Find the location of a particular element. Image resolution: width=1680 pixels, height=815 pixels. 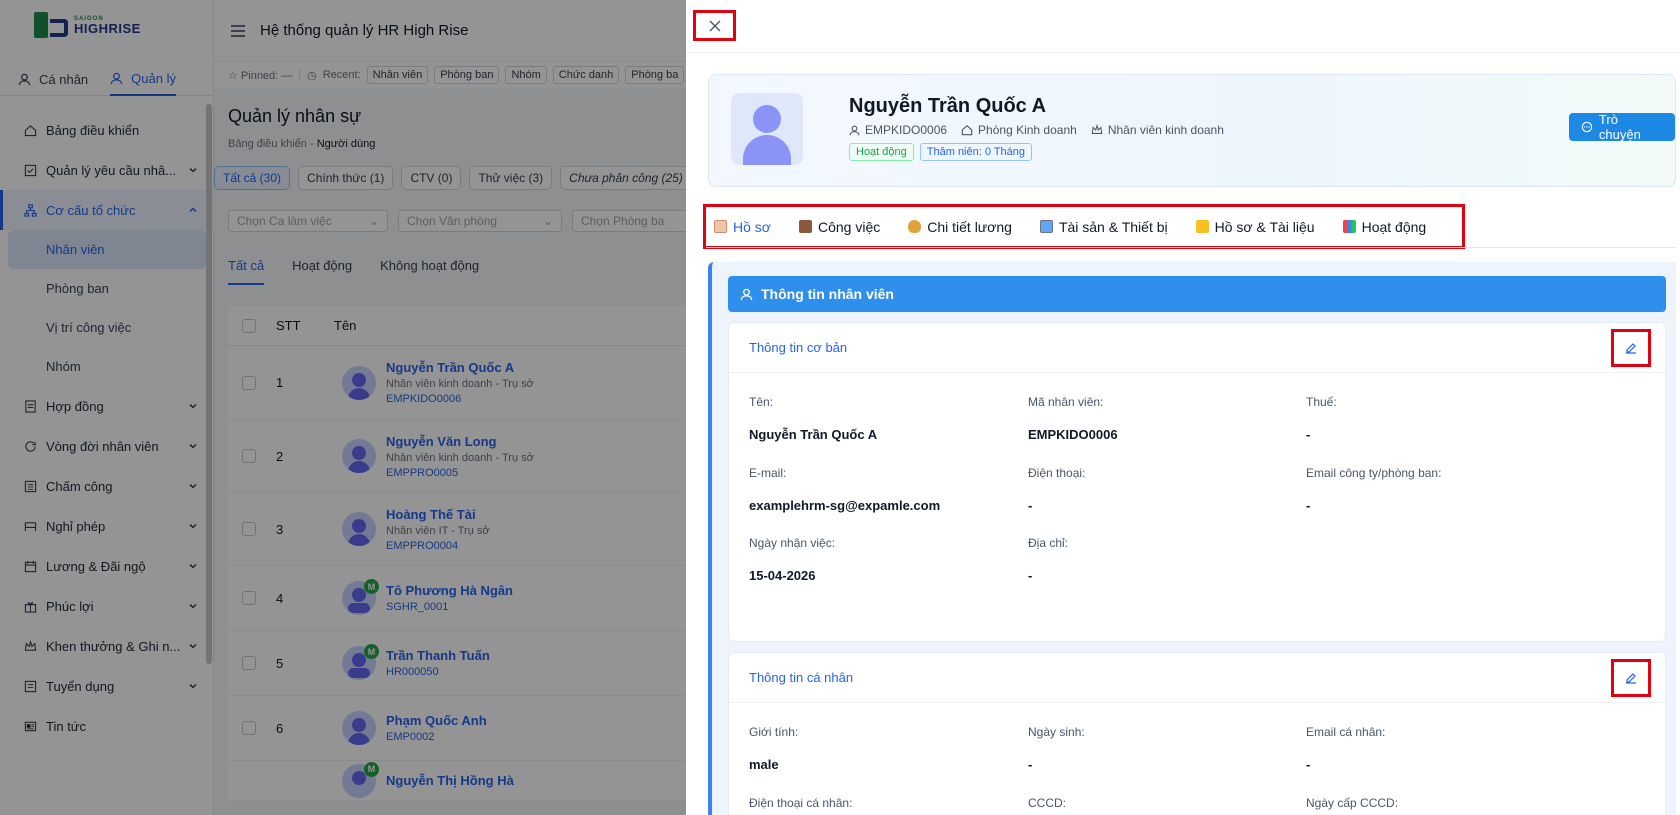

card-header: Thông tin cá nhân is located at coordinates (1197, 678).